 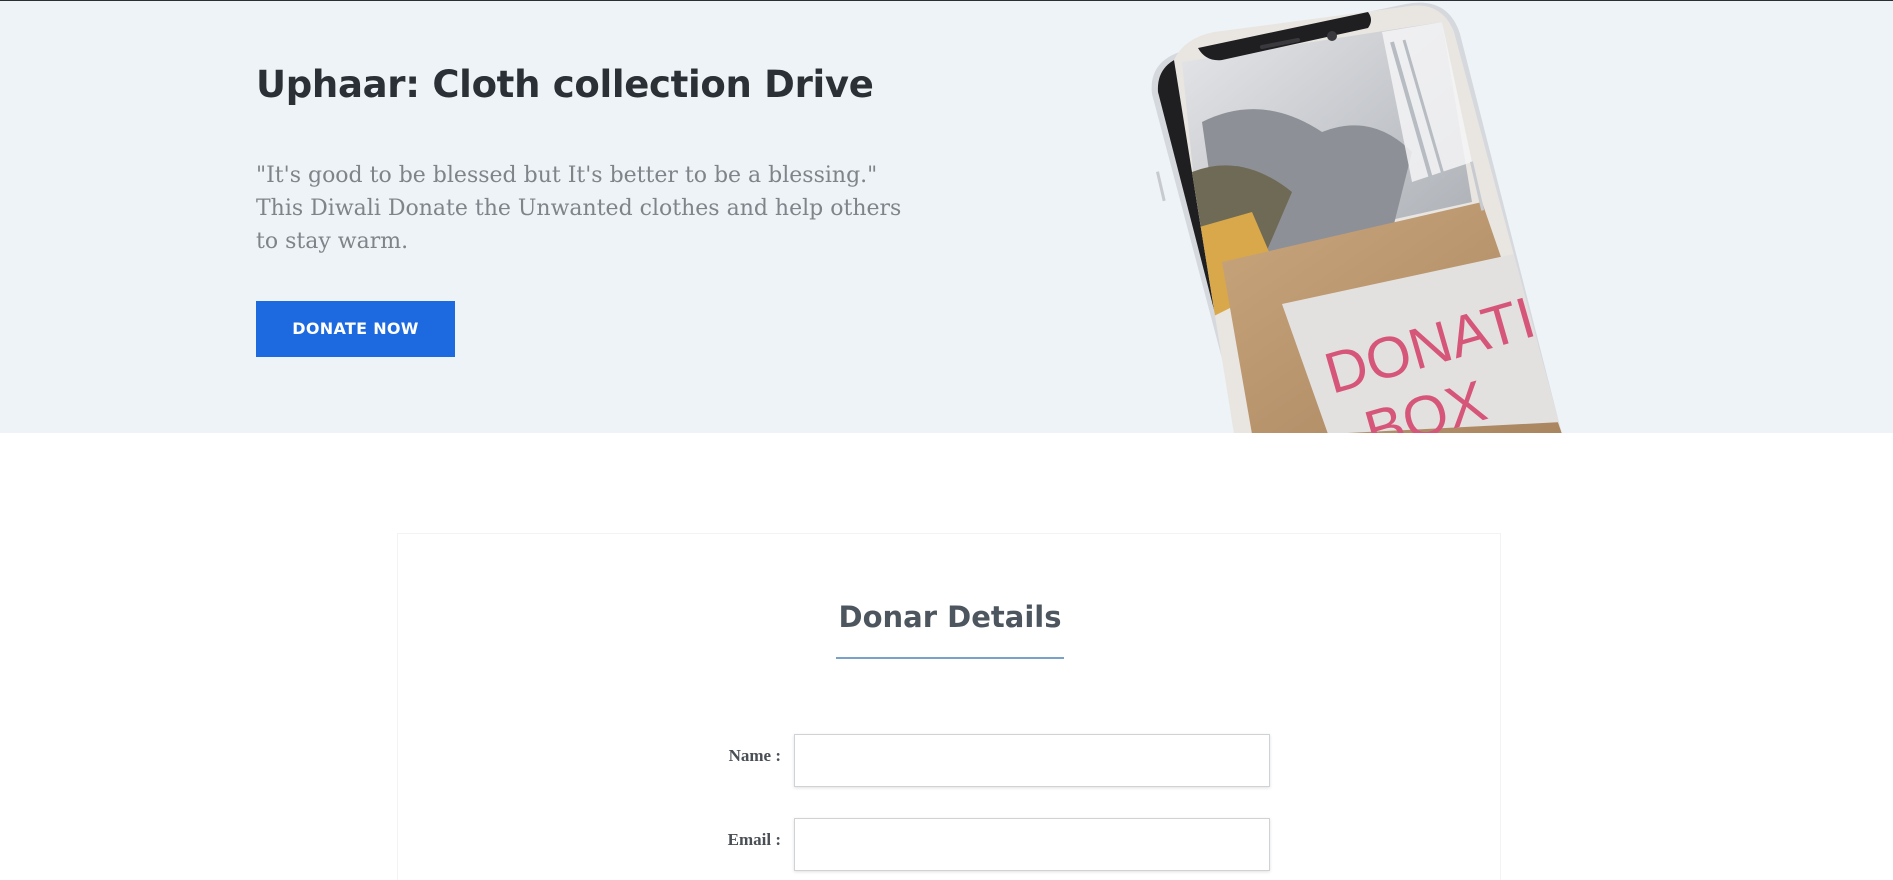 I want to click on name-label: Name :, so click(x=754, y=755).